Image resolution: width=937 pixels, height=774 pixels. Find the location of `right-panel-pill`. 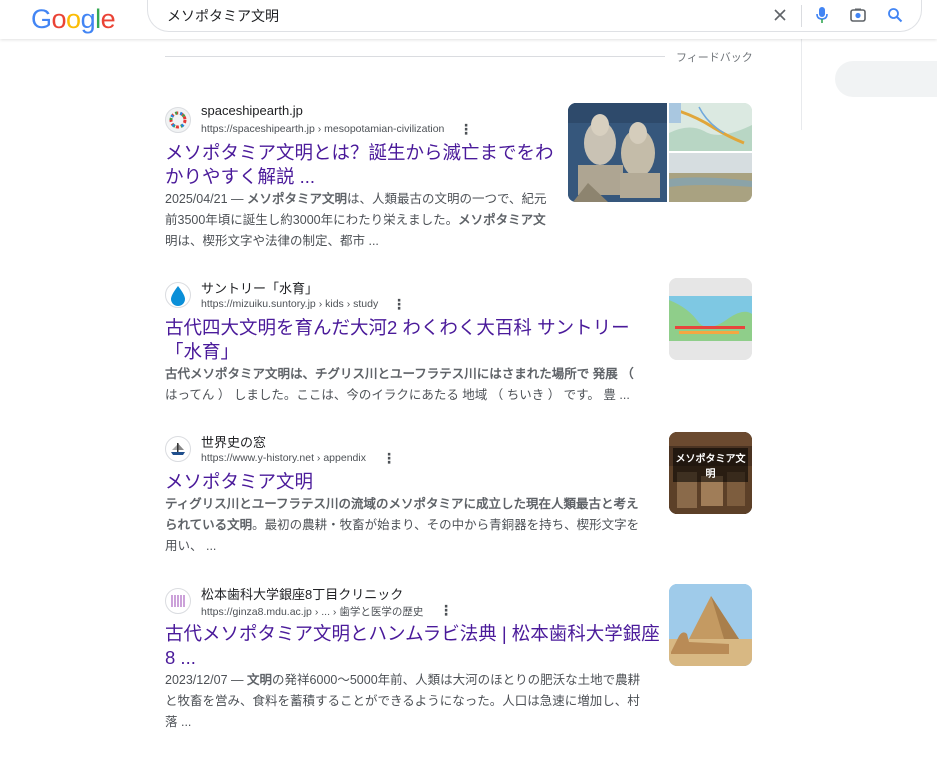

right-panel-pill is located at coordinates (886, 79).